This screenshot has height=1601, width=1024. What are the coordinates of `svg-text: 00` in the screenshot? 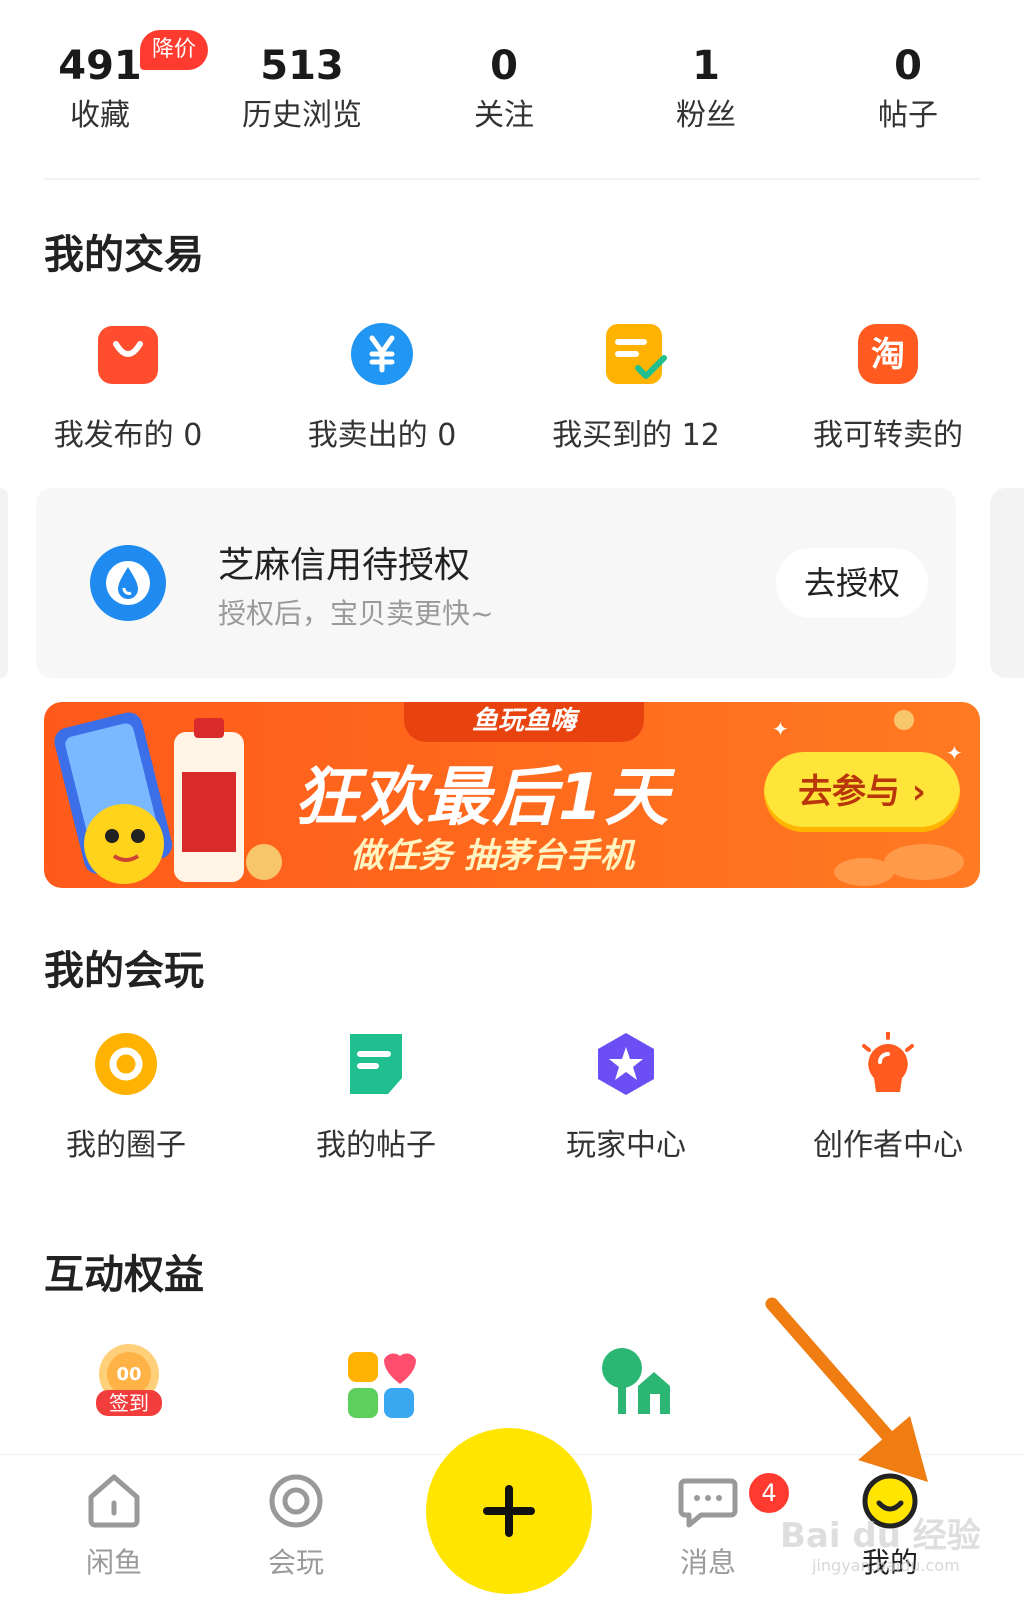 It's located at (128, 1374).